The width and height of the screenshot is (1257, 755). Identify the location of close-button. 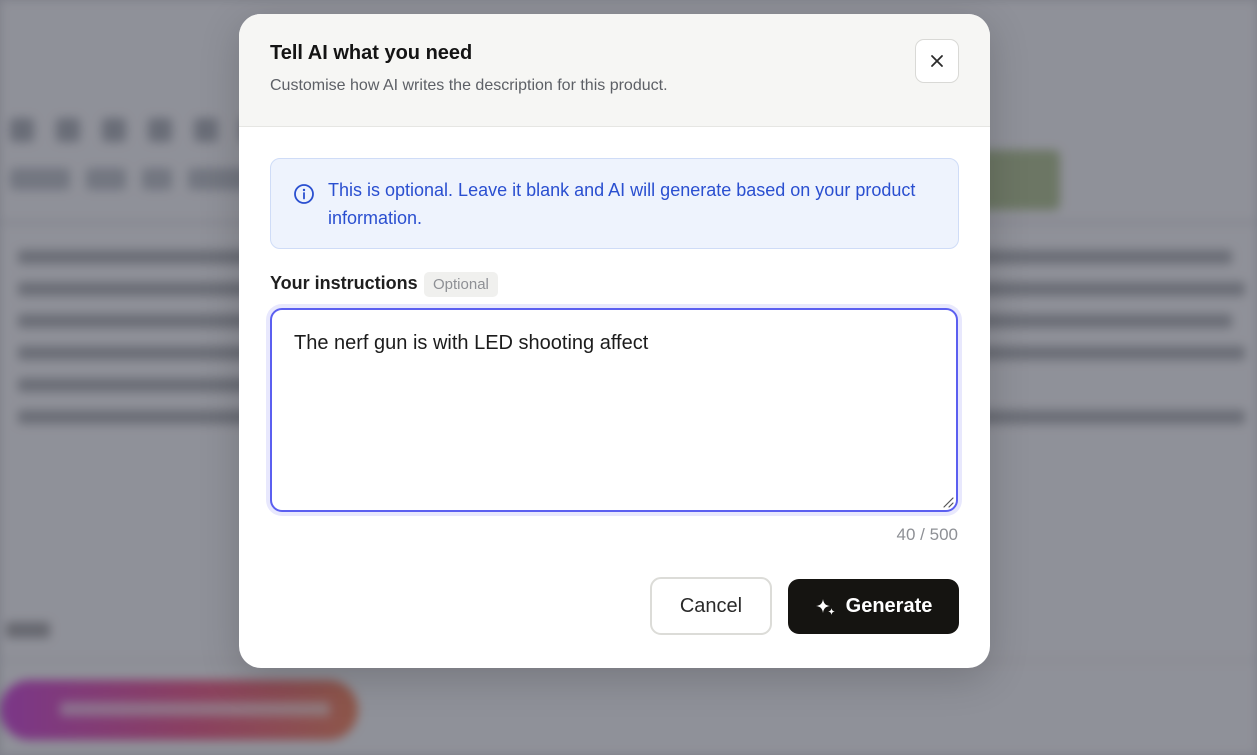
(937, 61).